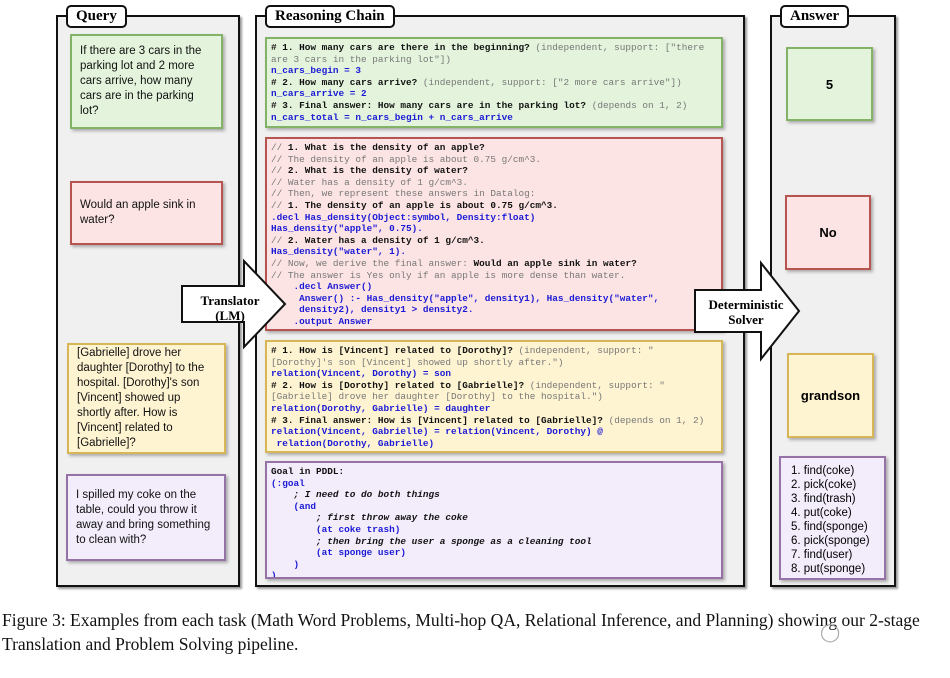 The height and width of the screenshot is (678, 950). What do you see at coordinates (494, 530) in the screenshot?
I see `code-line: (at coke trash)` at bounding box center [494, 530].